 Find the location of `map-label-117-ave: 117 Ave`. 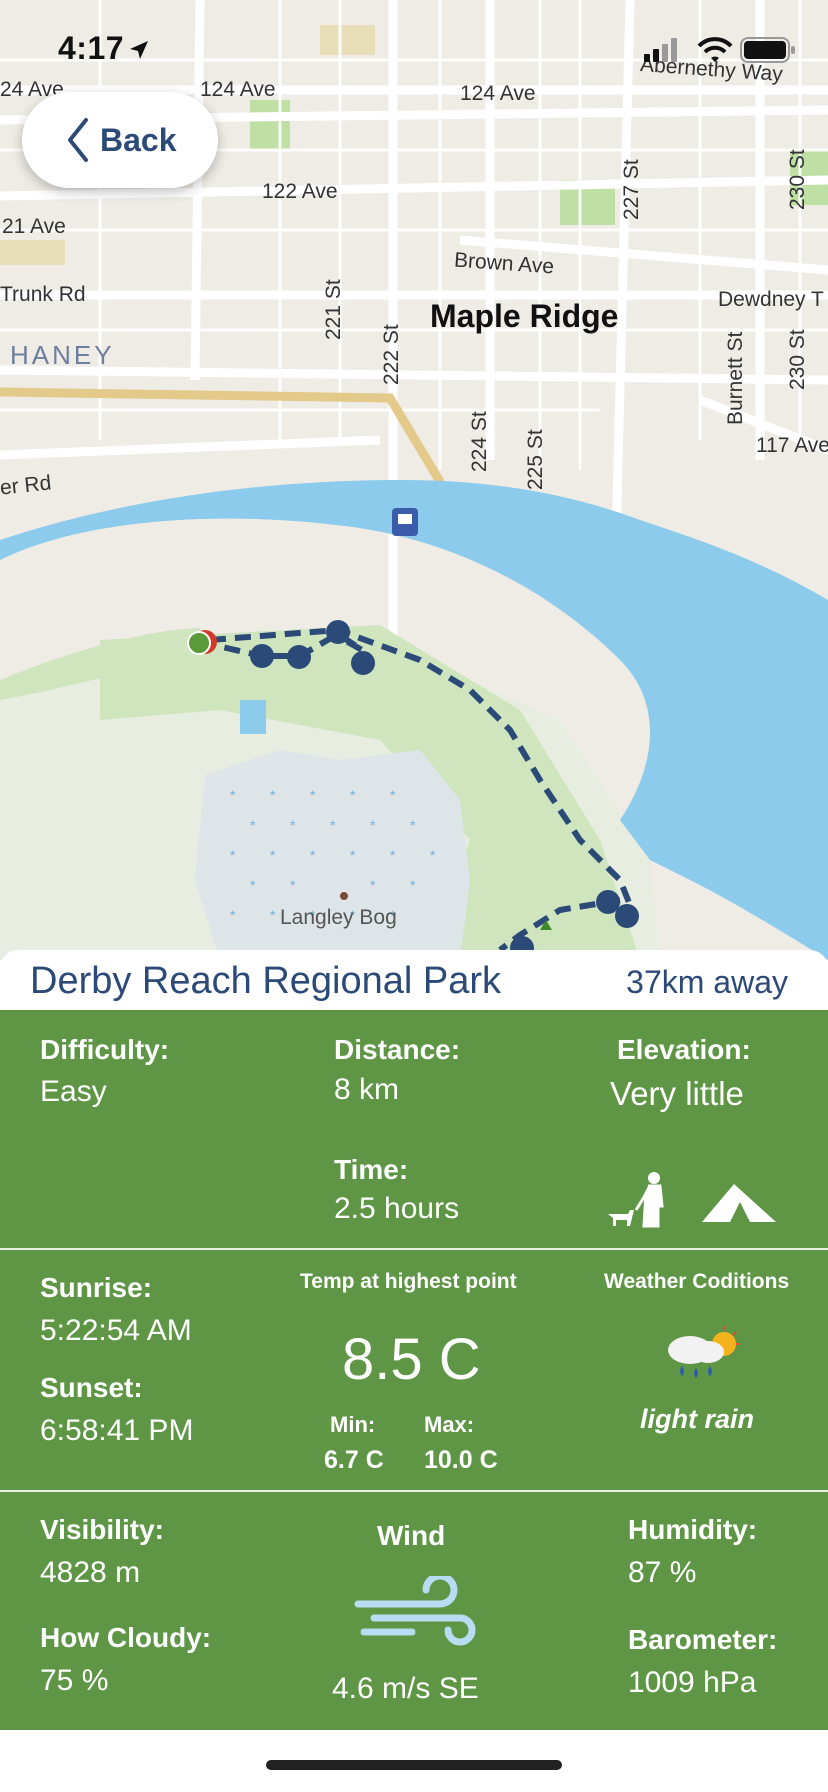

map-label-117-ave: 117 Ave is located at coordinates (792, 445).